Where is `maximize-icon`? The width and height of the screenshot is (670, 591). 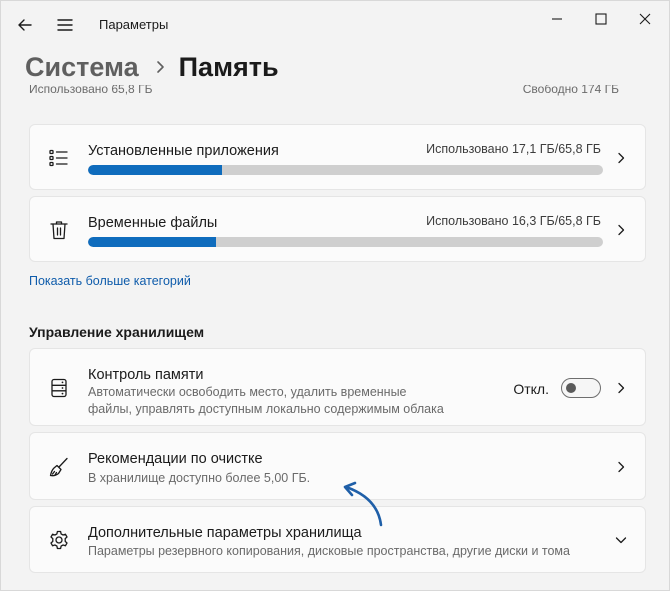 maximize-icon is located at coordinates (601, 19).